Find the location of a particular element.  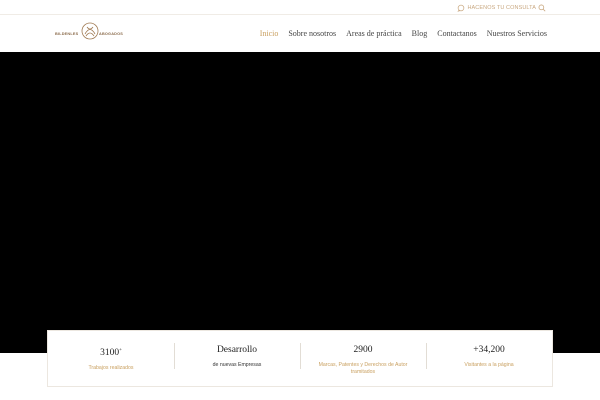

top-bar: HACENOS TU CONSULTA is located at coordinates (300, 7).